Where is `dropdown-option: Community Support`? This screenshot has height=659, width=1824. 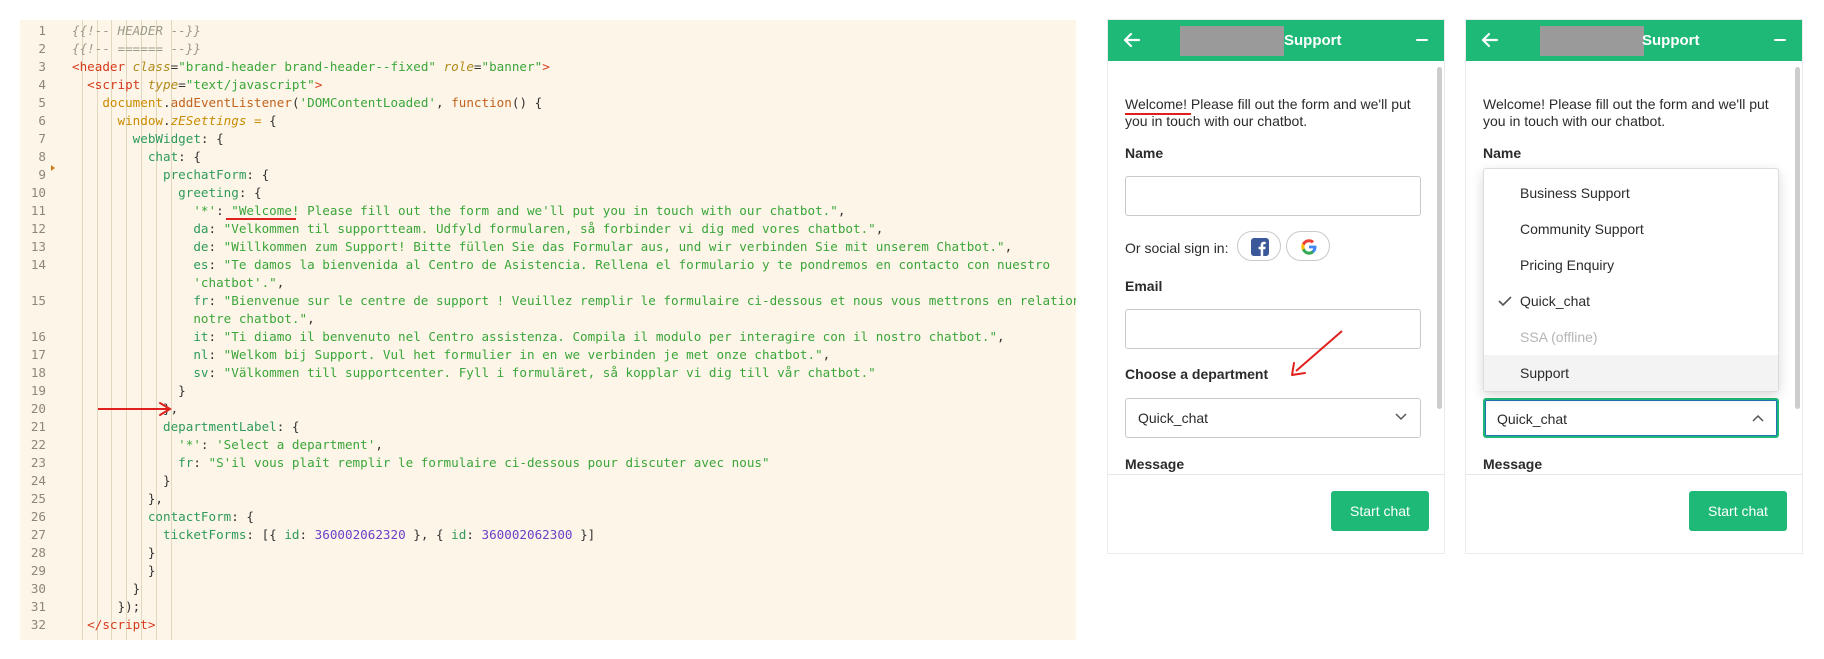
dropdown-option: Community Support is located at coordinates (1631, 229).